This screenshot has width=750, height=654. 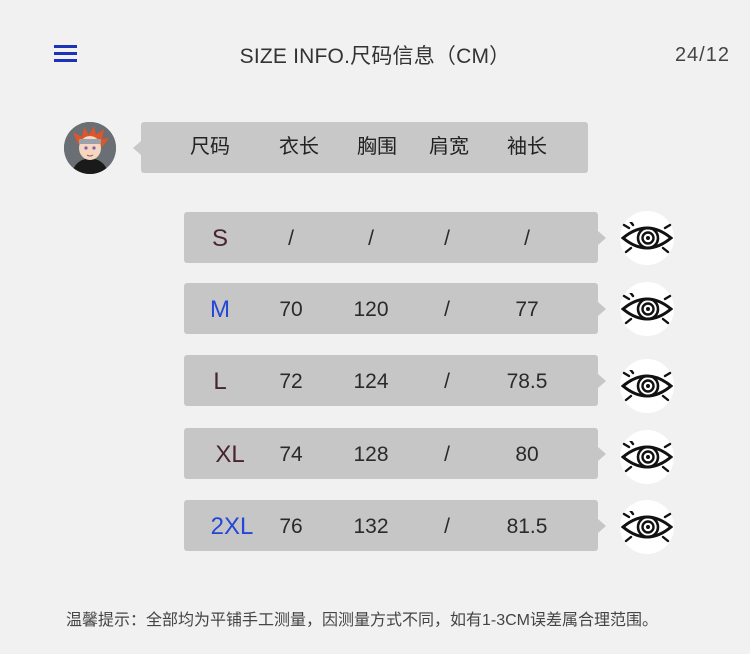 What do you see at coordinates (291, 309) in the screenshot?
I see `length-value: 70` at bounding box center [291, 309].